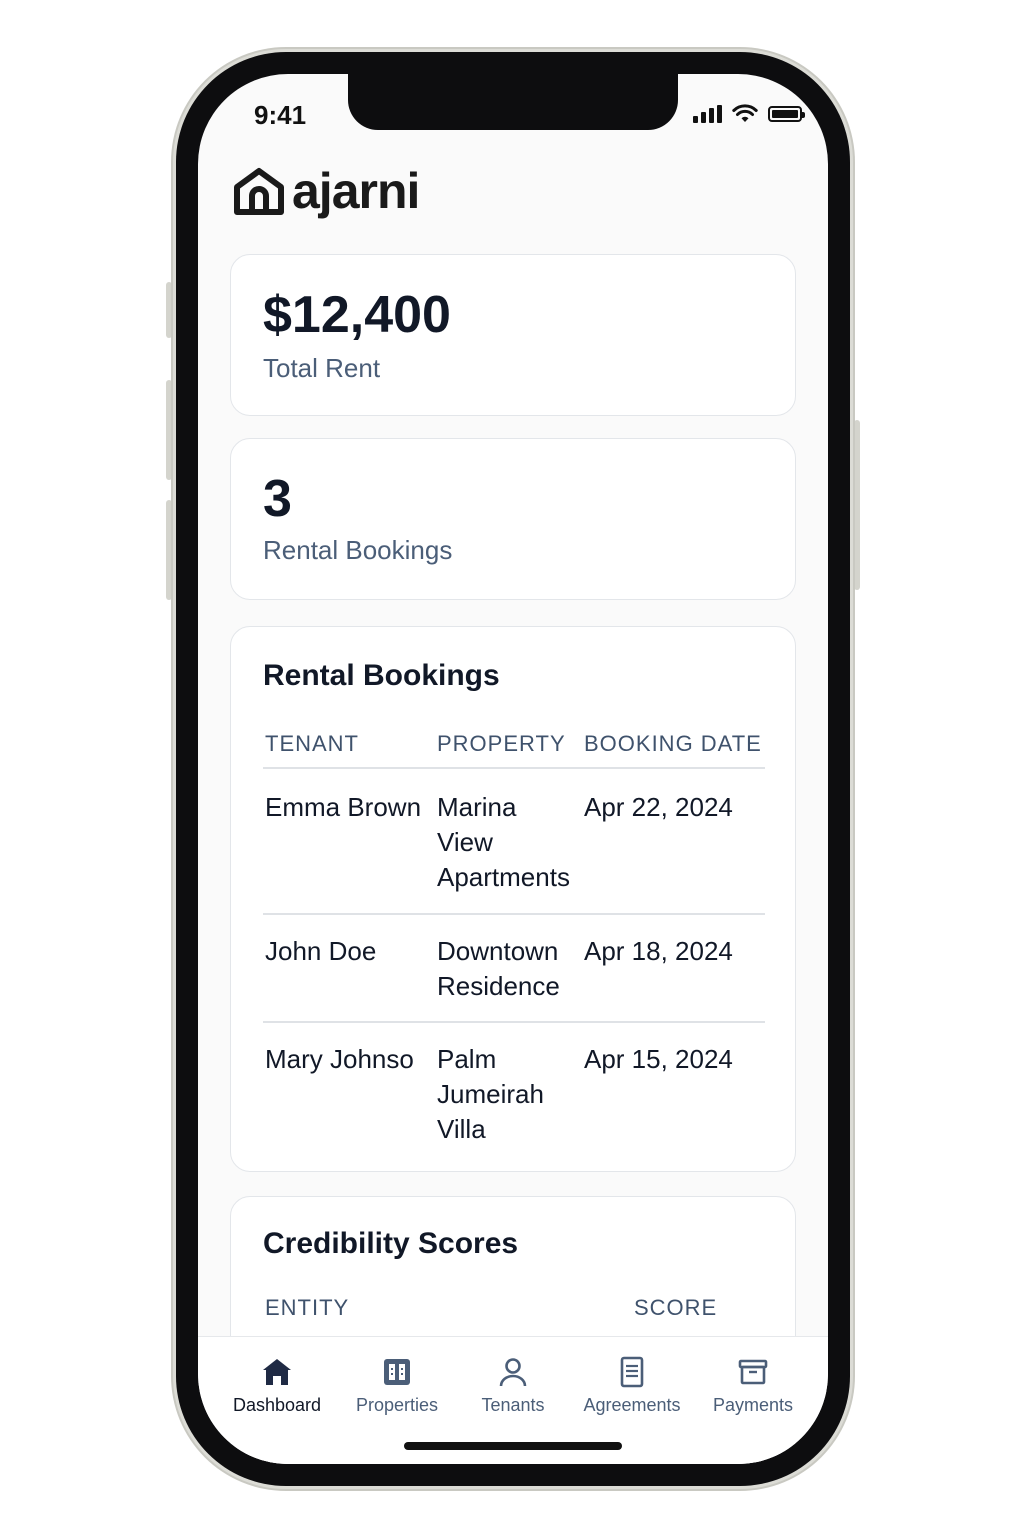 This screenshot has width=1024, height=1536. What do you see at coordinates (673, 743) in the screenshot?
I see `column-header-booking-date: BOOKING DATE` at bounding box center [673, 743].